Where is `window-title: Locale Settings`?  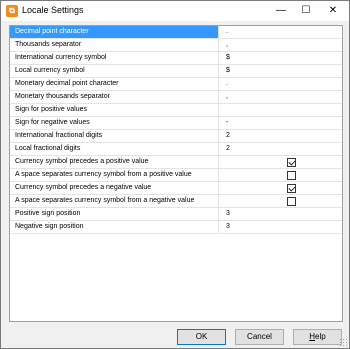 window-title: Locale Settings is located at coordinates (53, 10).